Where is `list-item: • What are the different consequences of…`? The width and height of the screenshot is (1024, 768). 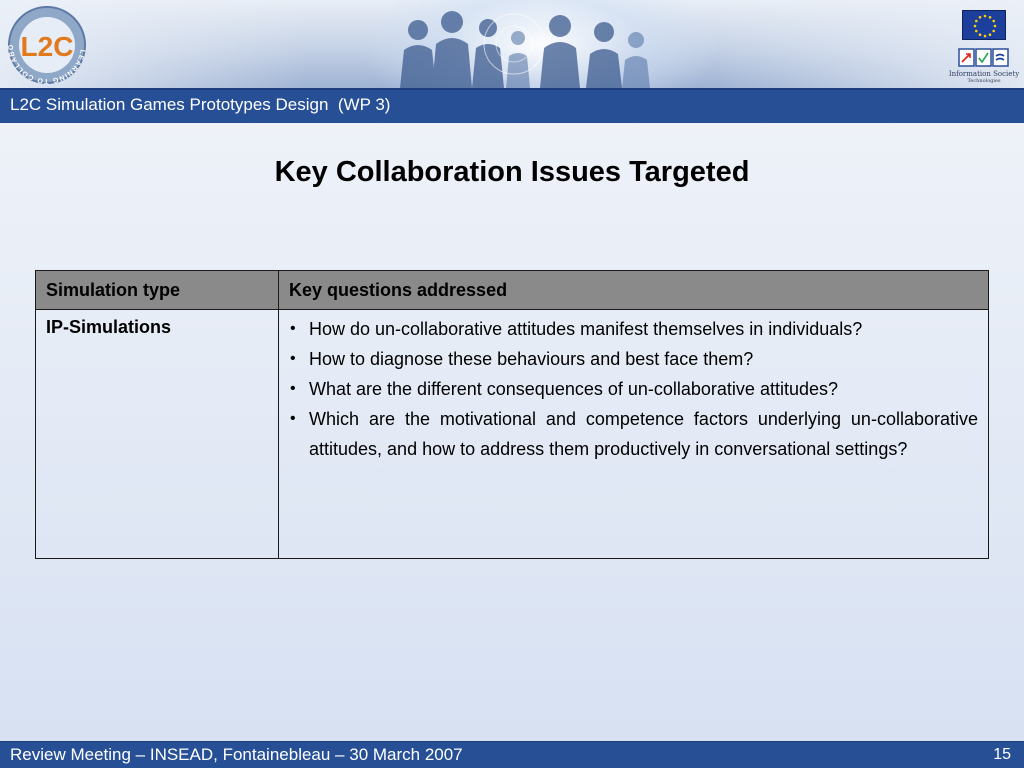
list-item: • What are the different consequences of… is located at coordinates (633, 389).